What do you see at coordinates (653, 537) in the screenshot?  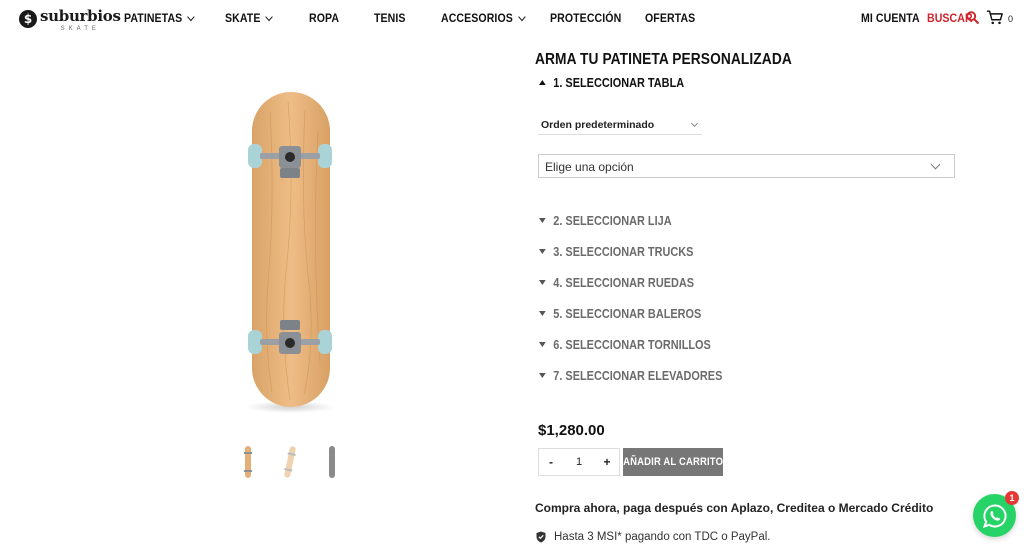 I see `msi-info: Hasta 3 MSI* pagando con TDC o PayPal.` at bounding box center [653, 537].